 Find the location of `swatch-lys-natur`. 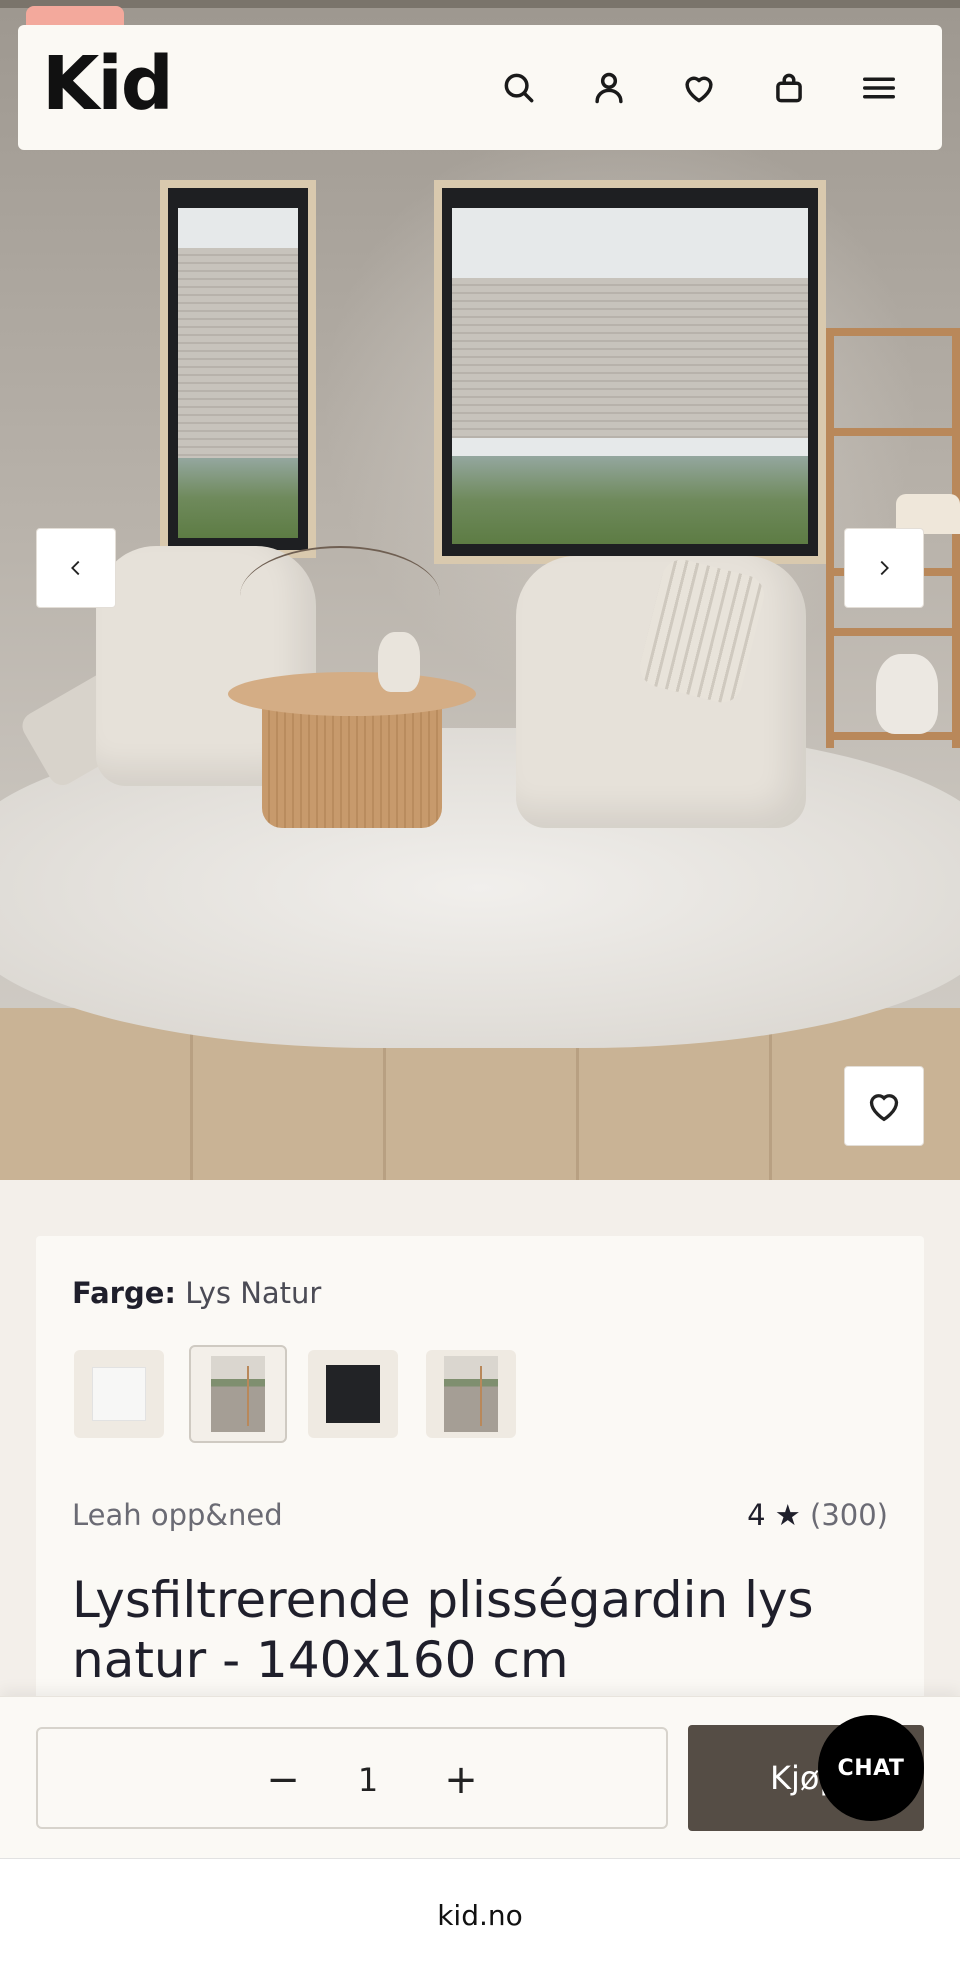

swatch-lys-natur is located at coordinates (238, 1394).